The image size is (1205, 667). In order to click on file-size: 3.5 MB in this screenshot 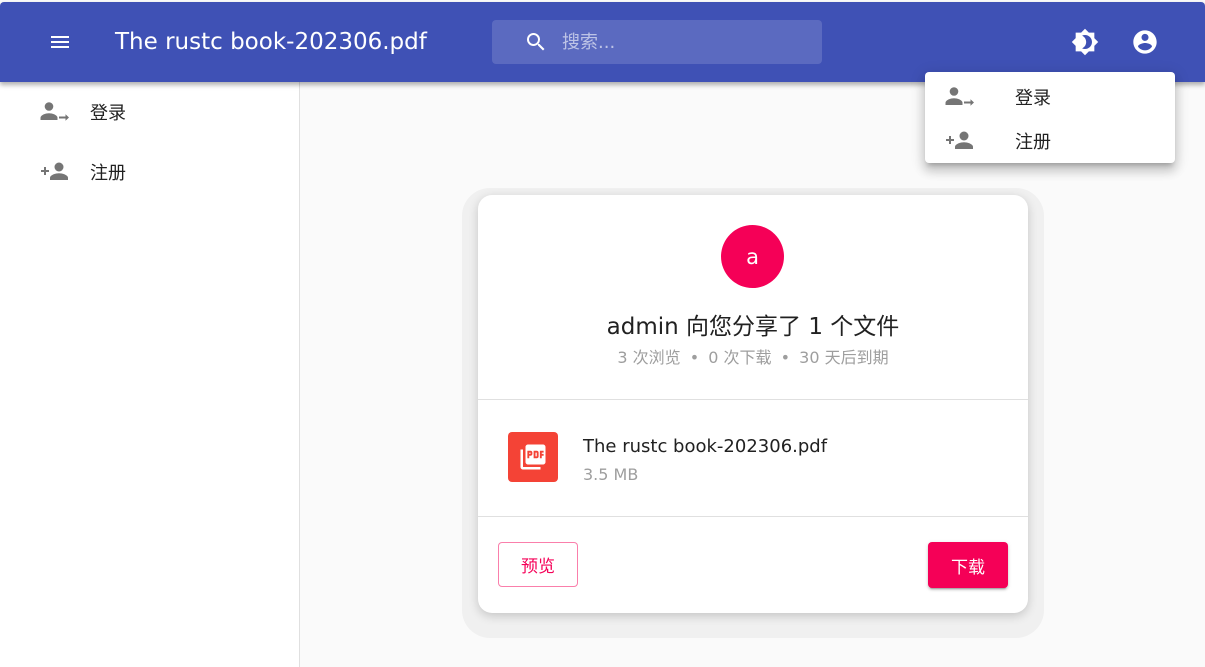, I will do `click(611, 474)`.